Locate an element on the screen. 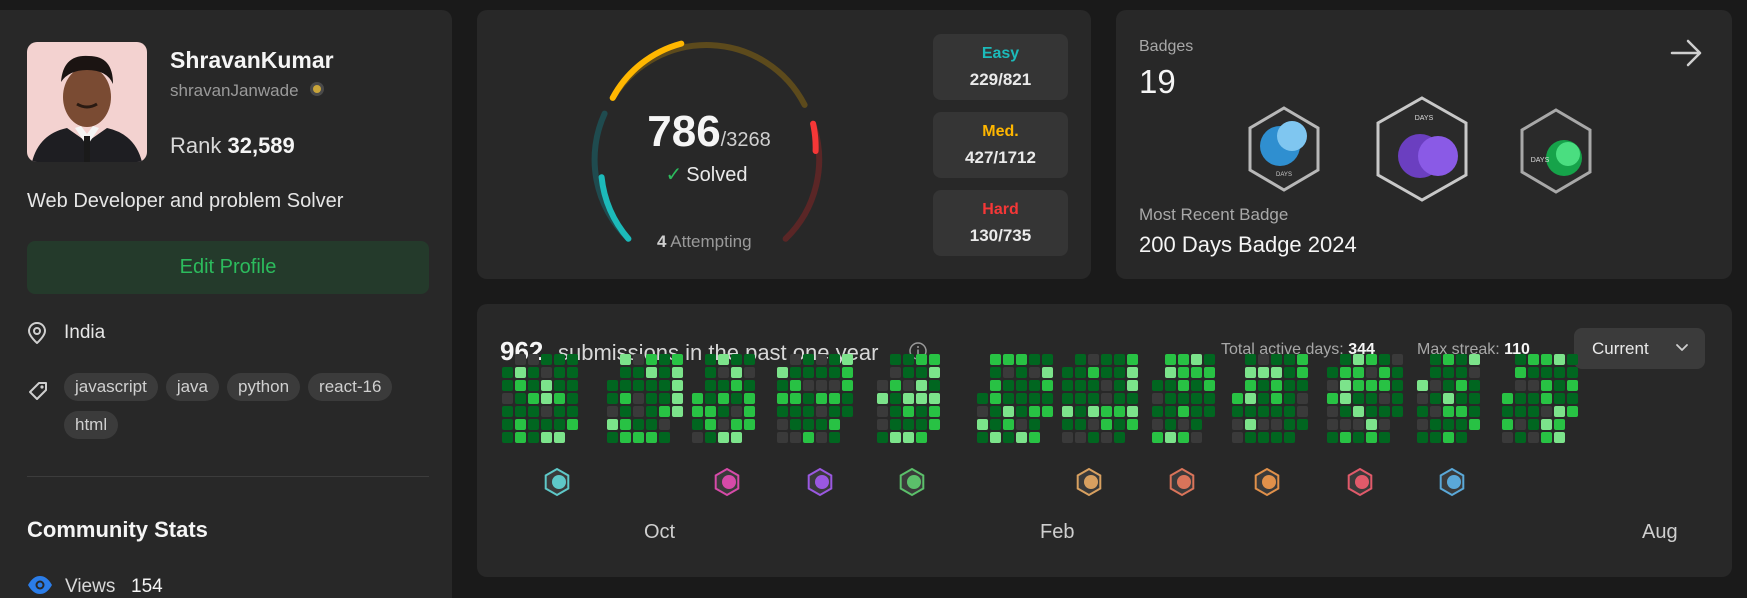 This screenshot has height=598, width=1747. skill-tag: html is located at coordinates (91, 425).